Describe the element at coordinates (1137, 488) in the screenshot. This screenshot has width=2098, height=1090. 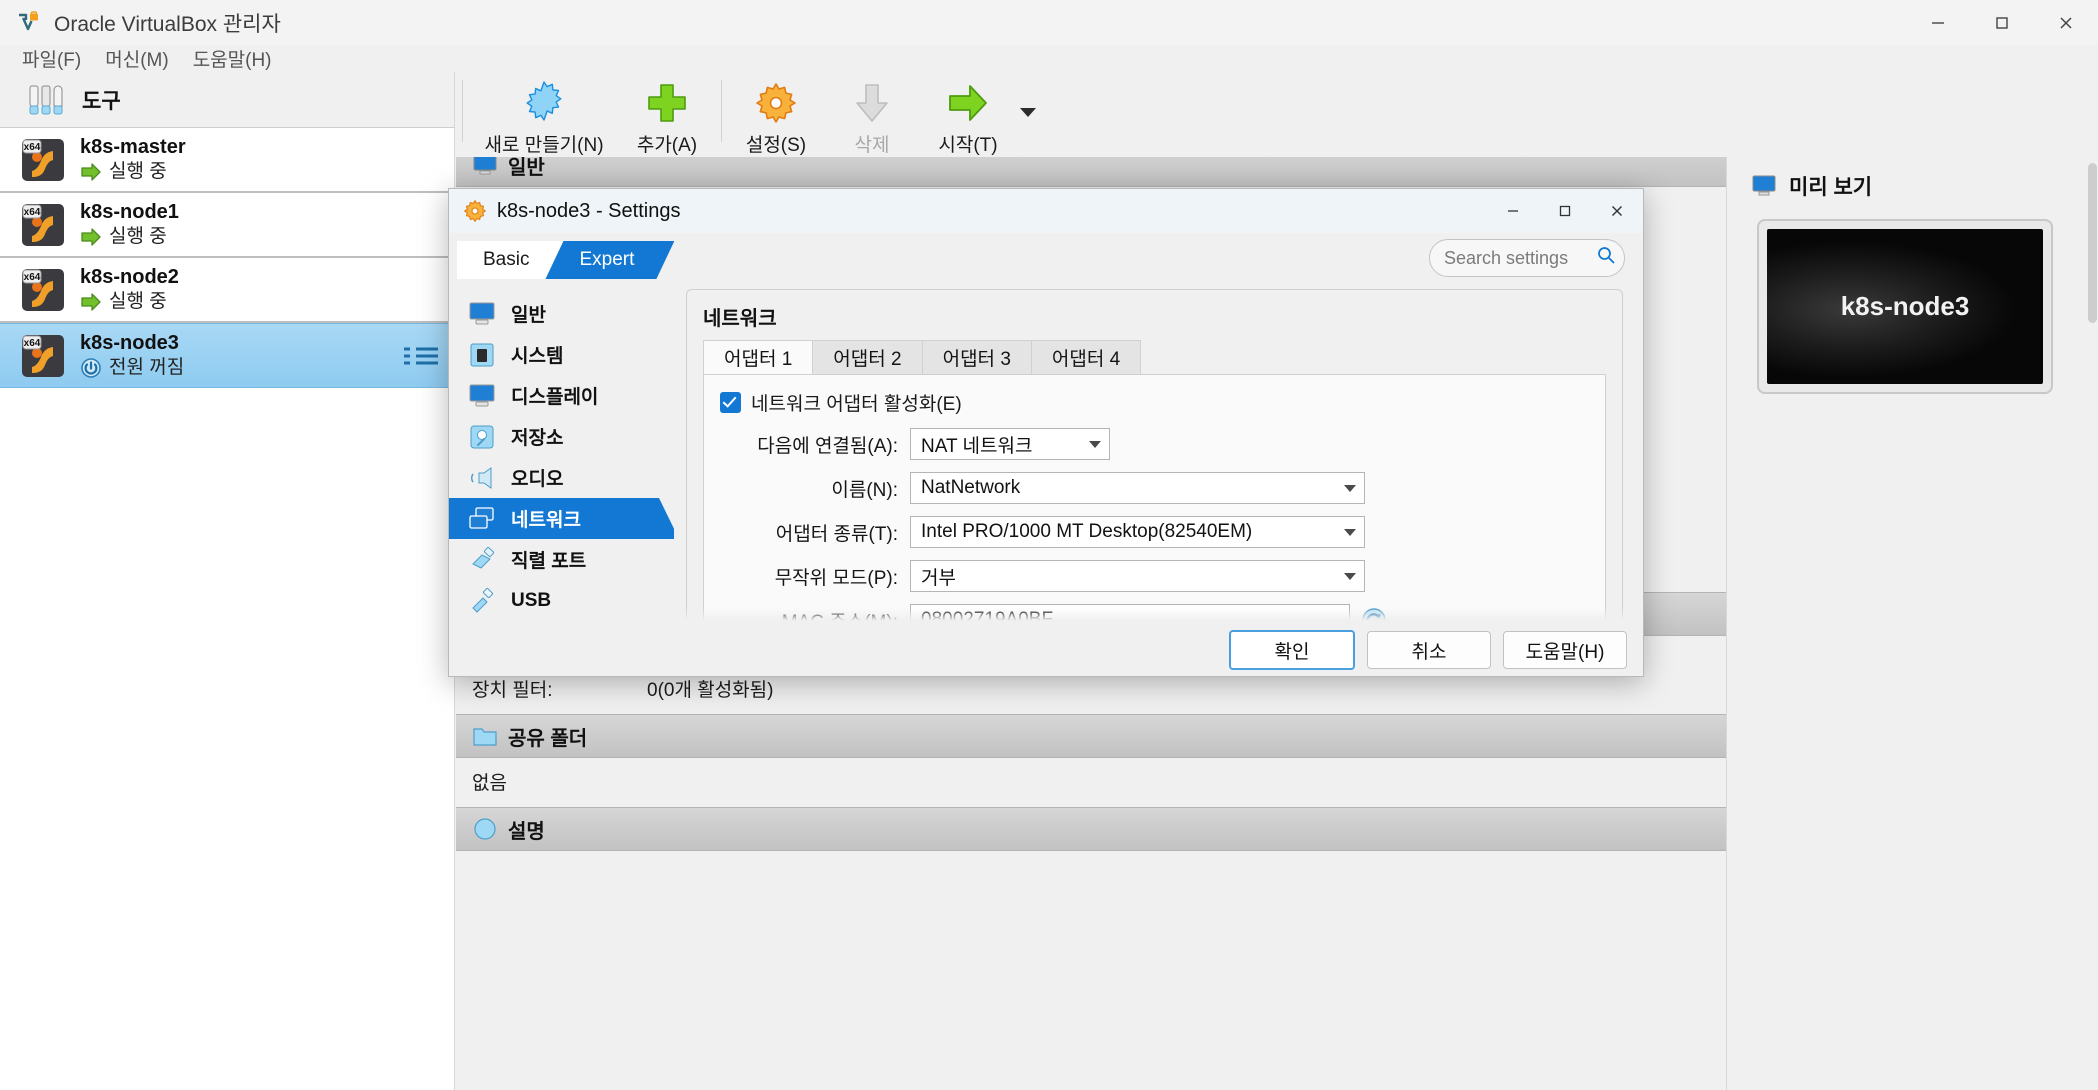
I see `network-name-select: NatNetwork` at that location.